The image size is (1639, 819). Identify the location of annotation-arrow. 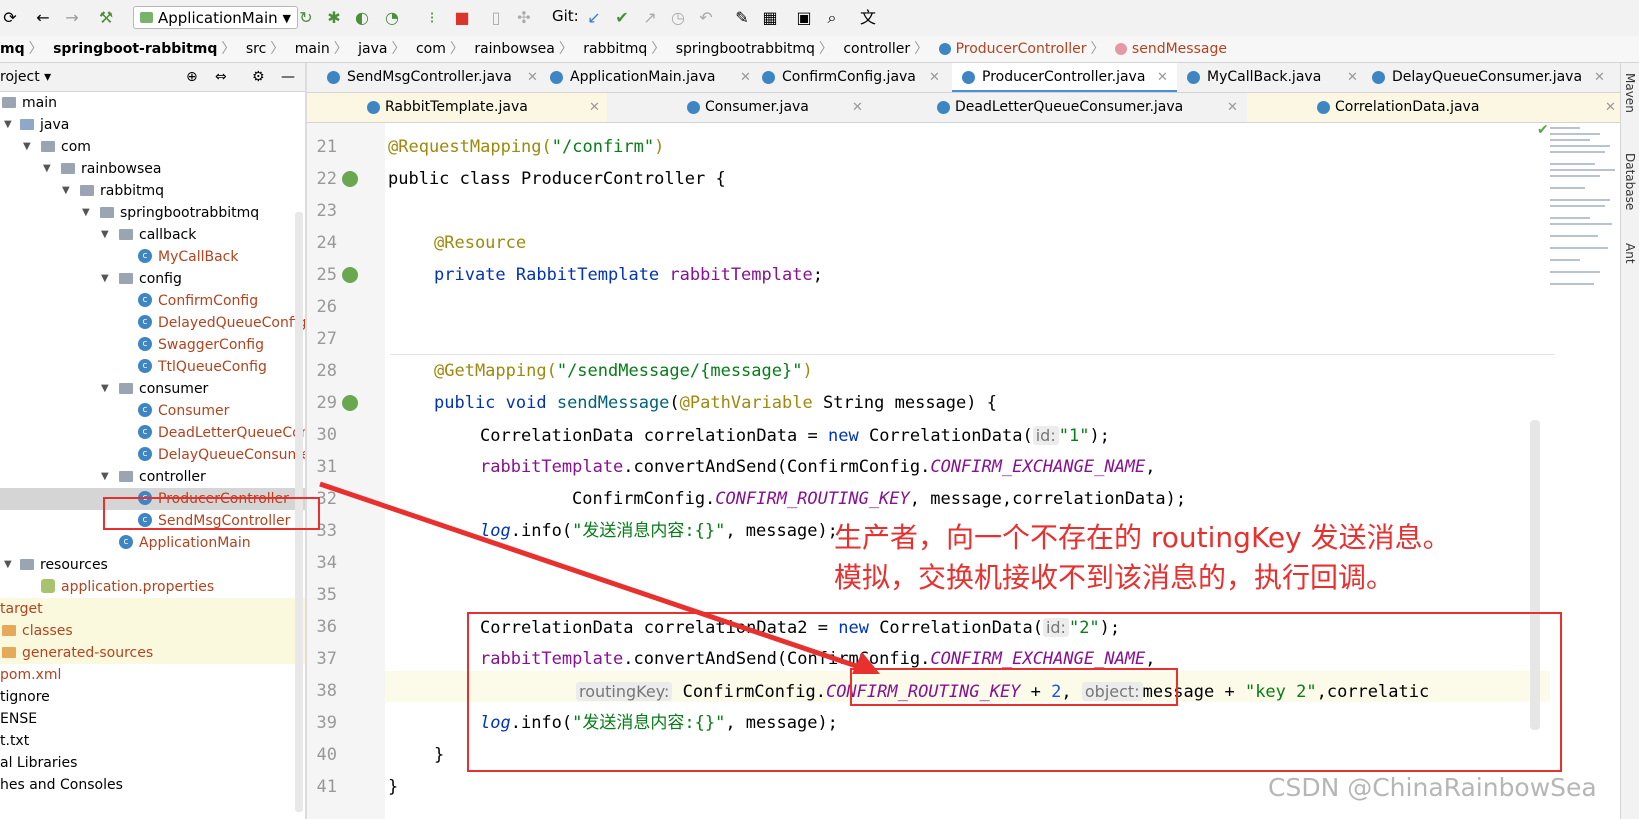
(599, 577).